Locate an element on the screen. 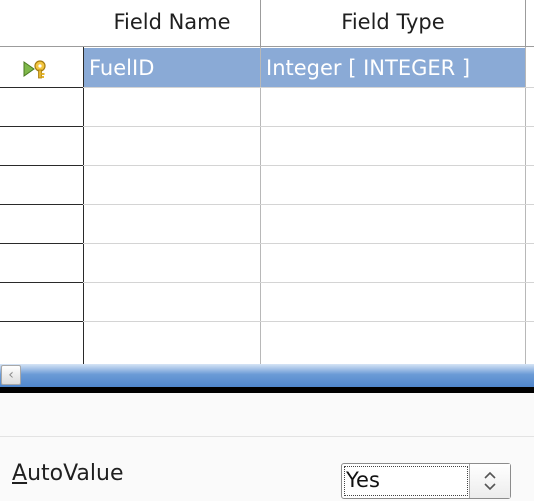  column-header-field-type: Field Type is located at coordinates (393, 23).